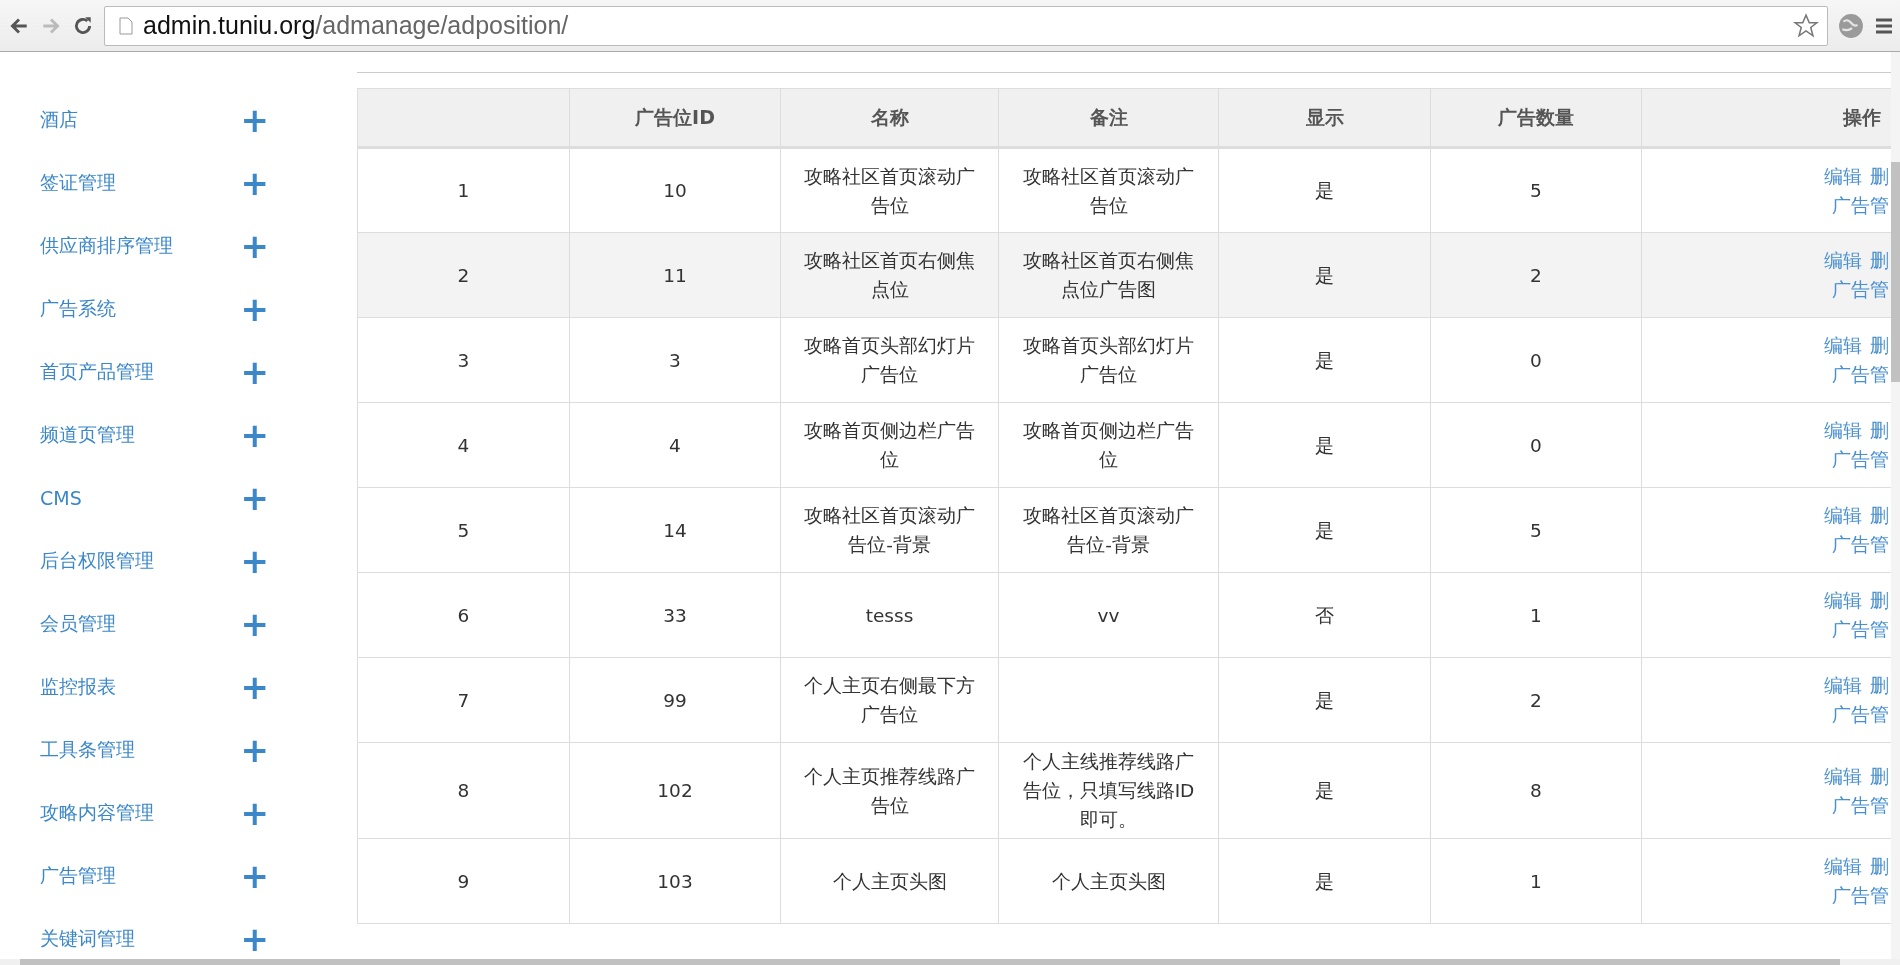 The image size is (1900, 965). I want to click on column-header: 显示, so click(1324, 118).